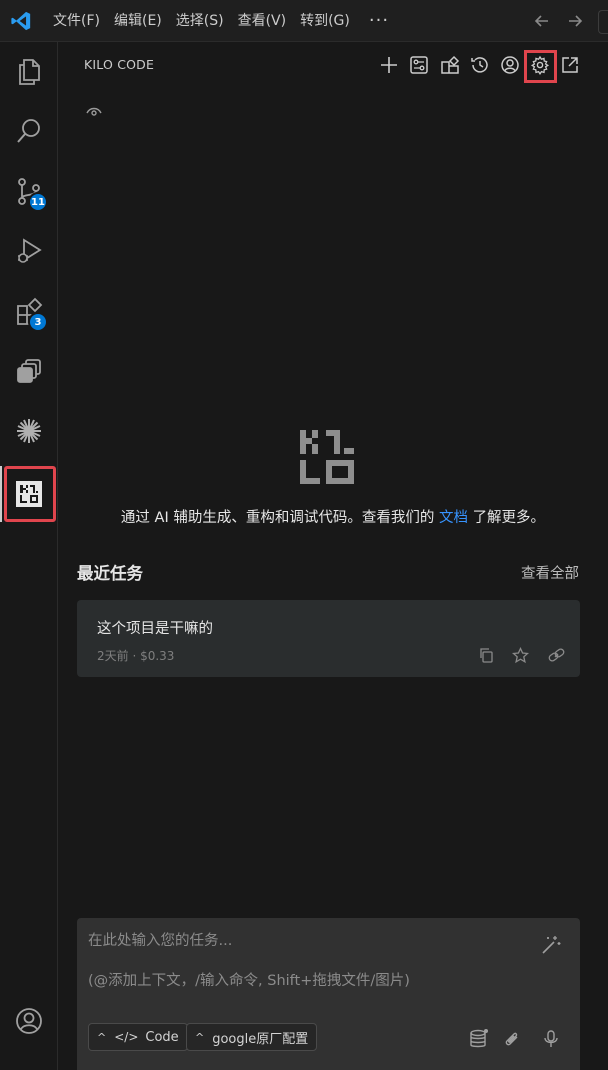 This screenshot has height=1070, width=608. I want to click on kilo-logo-icon, so click(328, 458).